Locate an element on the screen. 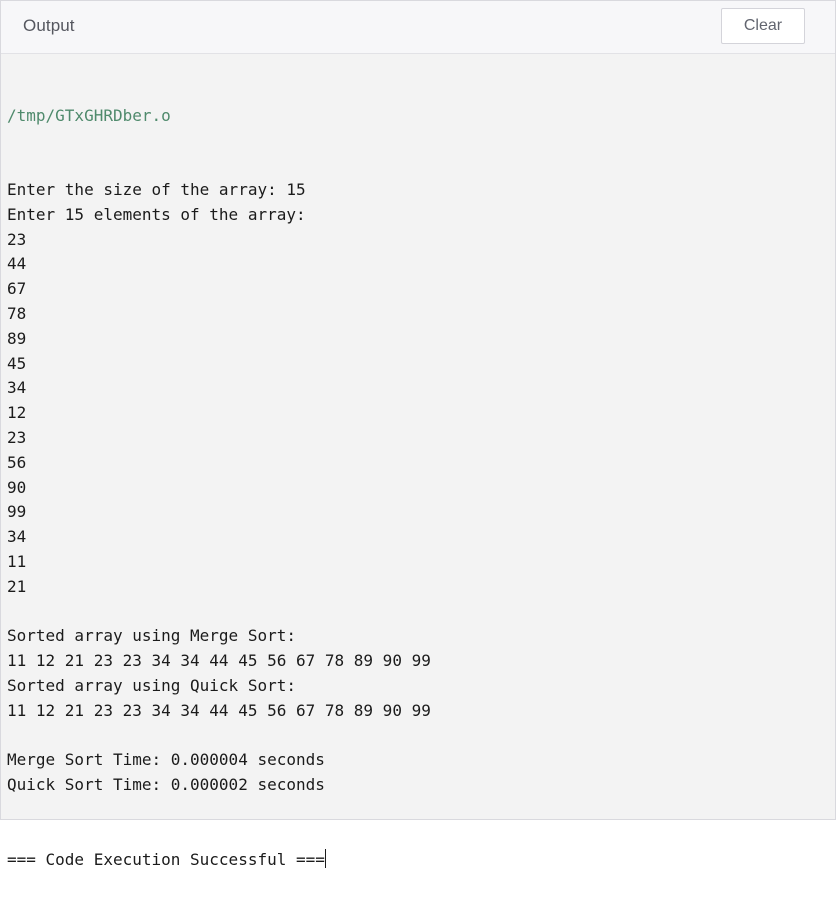 Image resolution: width=836 pixels, height=922 pixels. console-line-text: 67 is located at coordinates (17, 289).